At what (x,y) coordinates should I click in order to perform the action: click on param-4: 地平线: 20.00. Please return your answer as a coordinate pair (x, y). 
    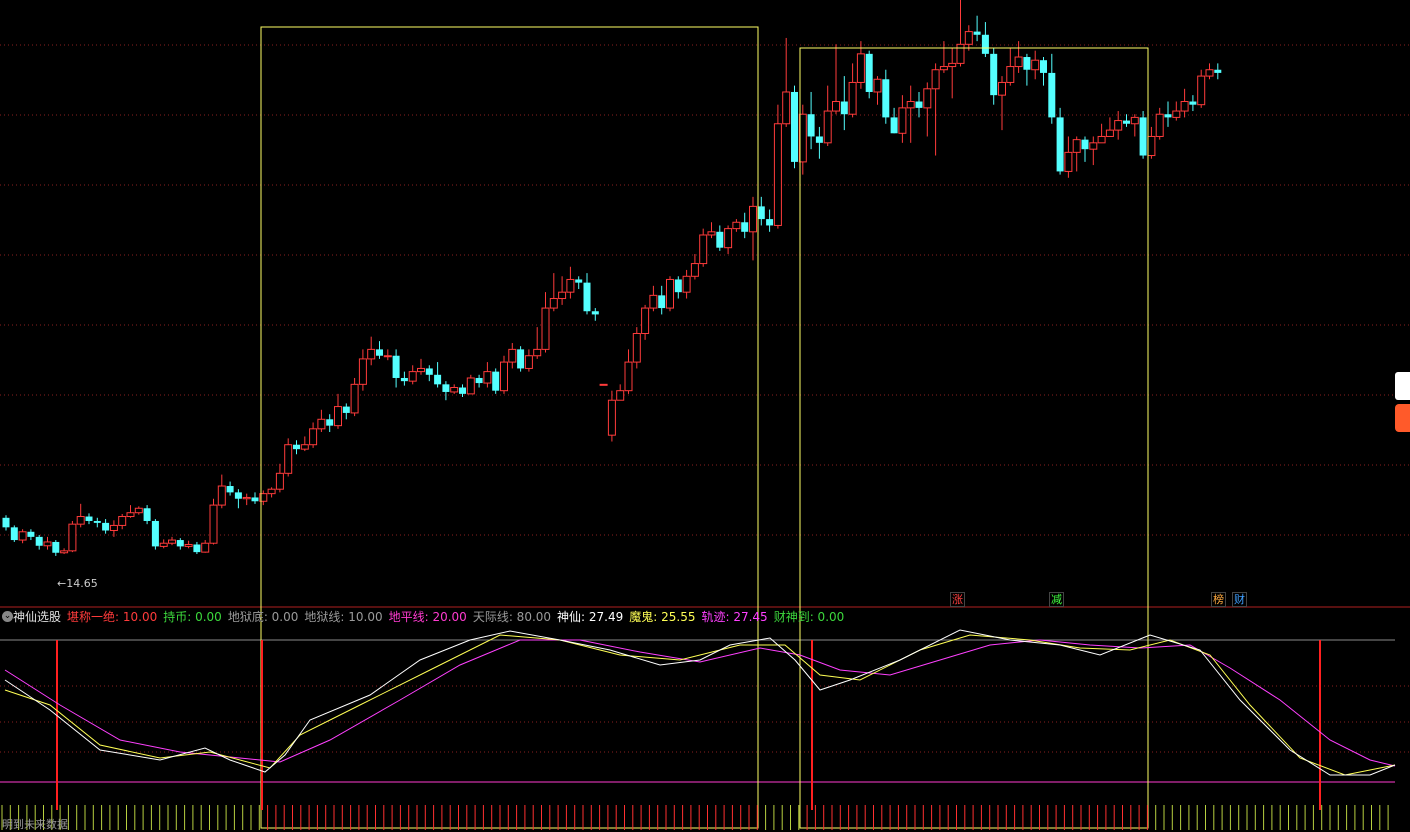
    Looking at the image, I should click on (427, 616).